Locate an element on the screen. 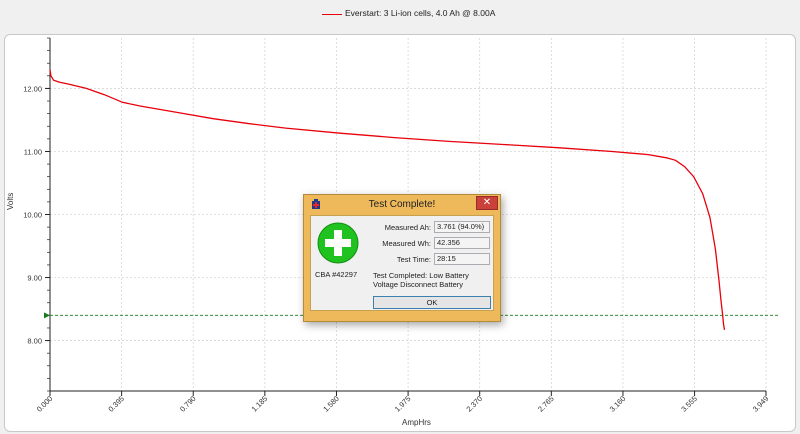  device-id: CBA #42297 is located at coordinates (336, 274).